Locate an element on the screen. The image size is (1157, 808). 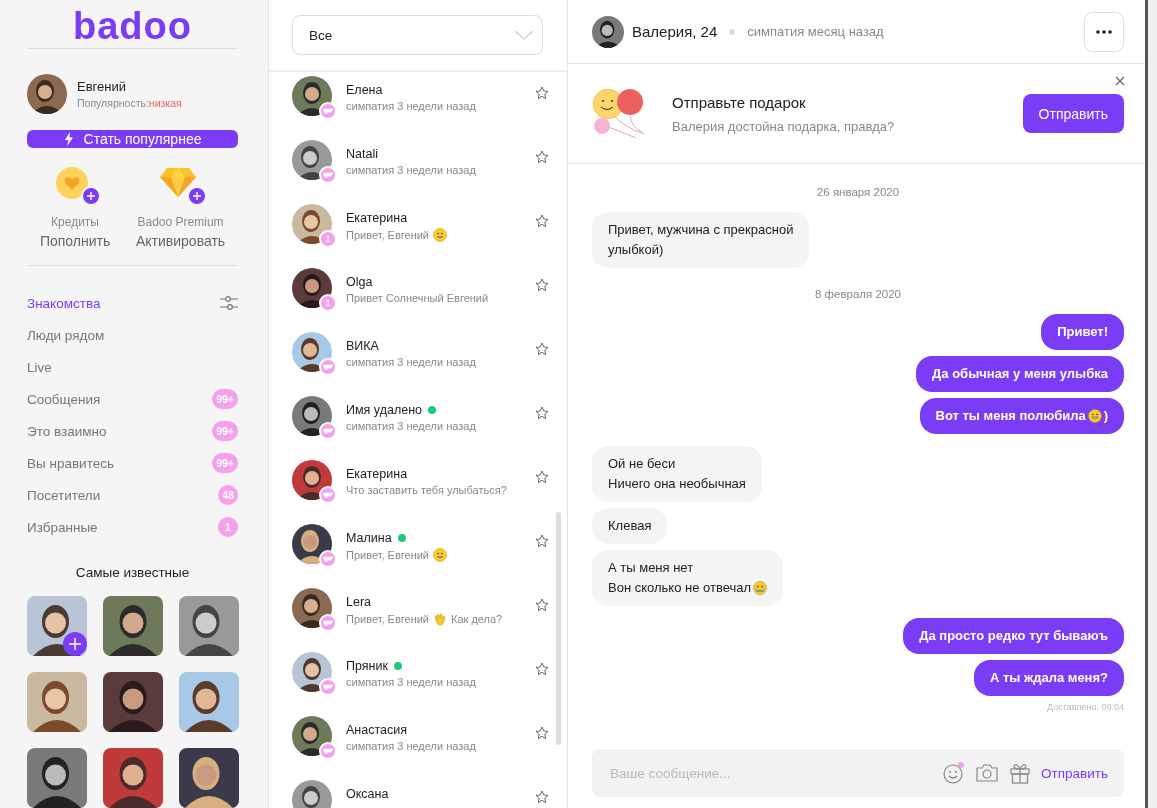
popularity-text: Популярность:низкая is located at coordinates (129, 102).